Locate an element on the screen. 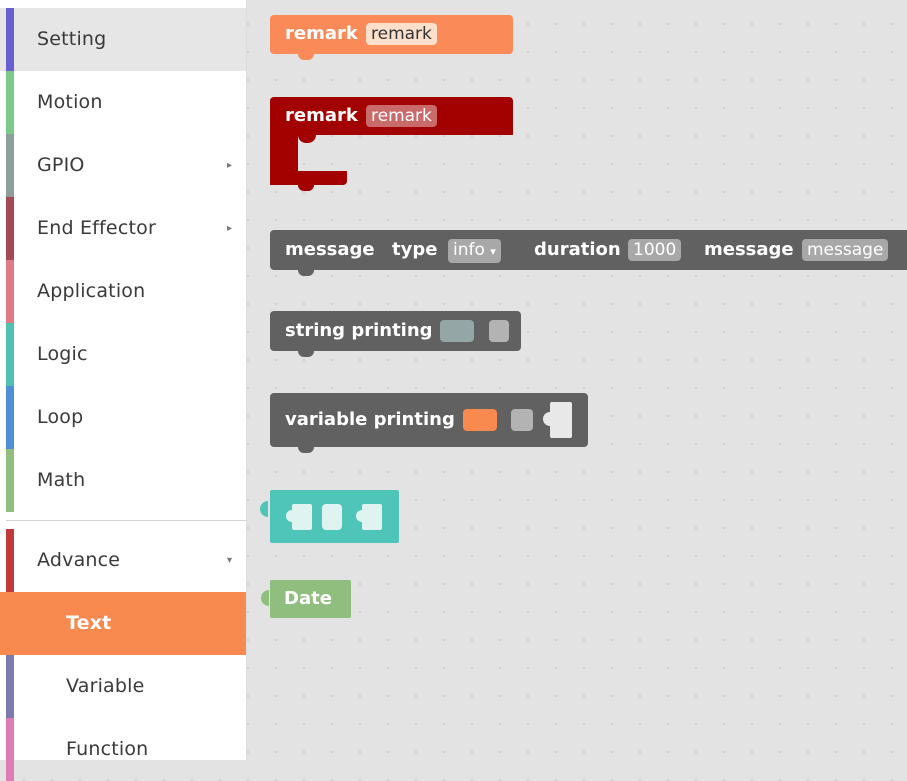  string-input-slot is located at coordinates (457, 331).